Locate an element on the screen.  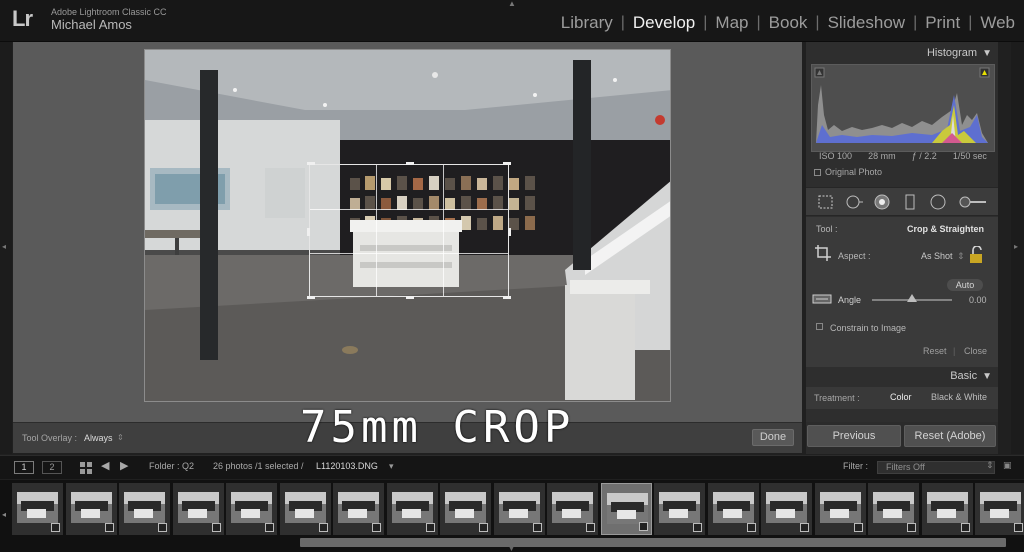
expand-filmstrip-left-icon: ◂ is located at coordinates (4, 514).